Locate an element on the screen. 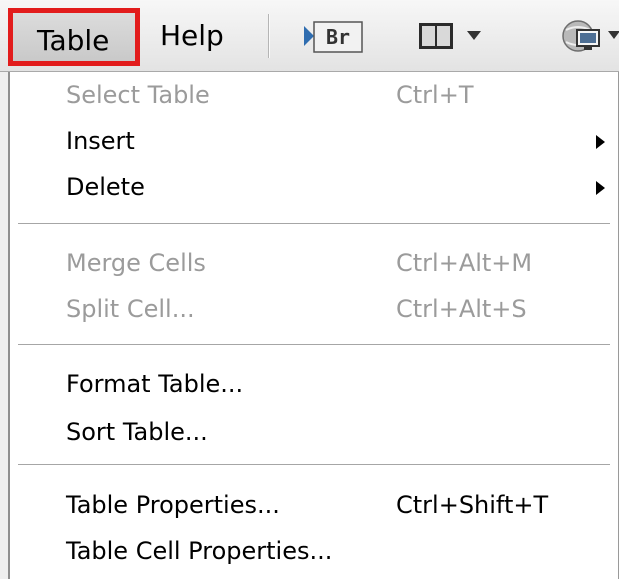 This screenshot has height=579, width=619. menu-item-table-properties: Table Properties... Ctrl+Shift+T is located at coordinates (336, 505).